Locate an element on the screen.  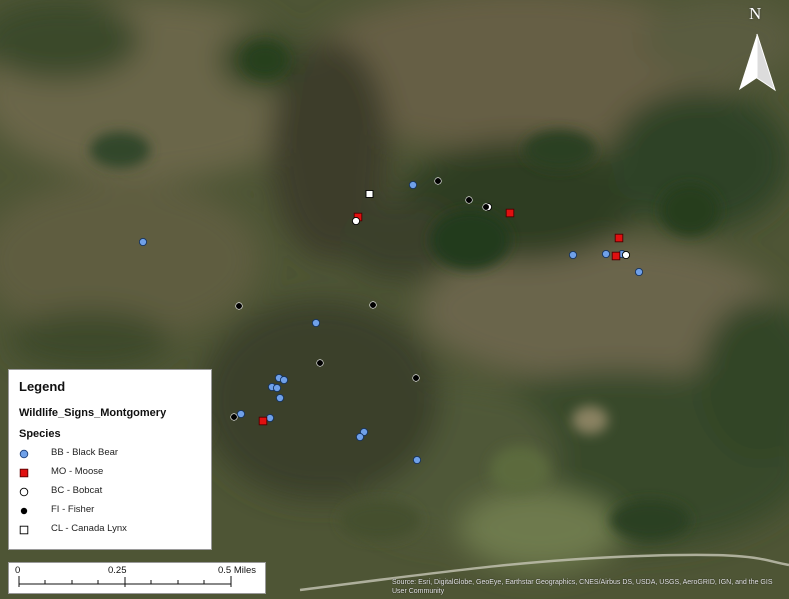
lynx-marker is located at coordinates (369, 194).